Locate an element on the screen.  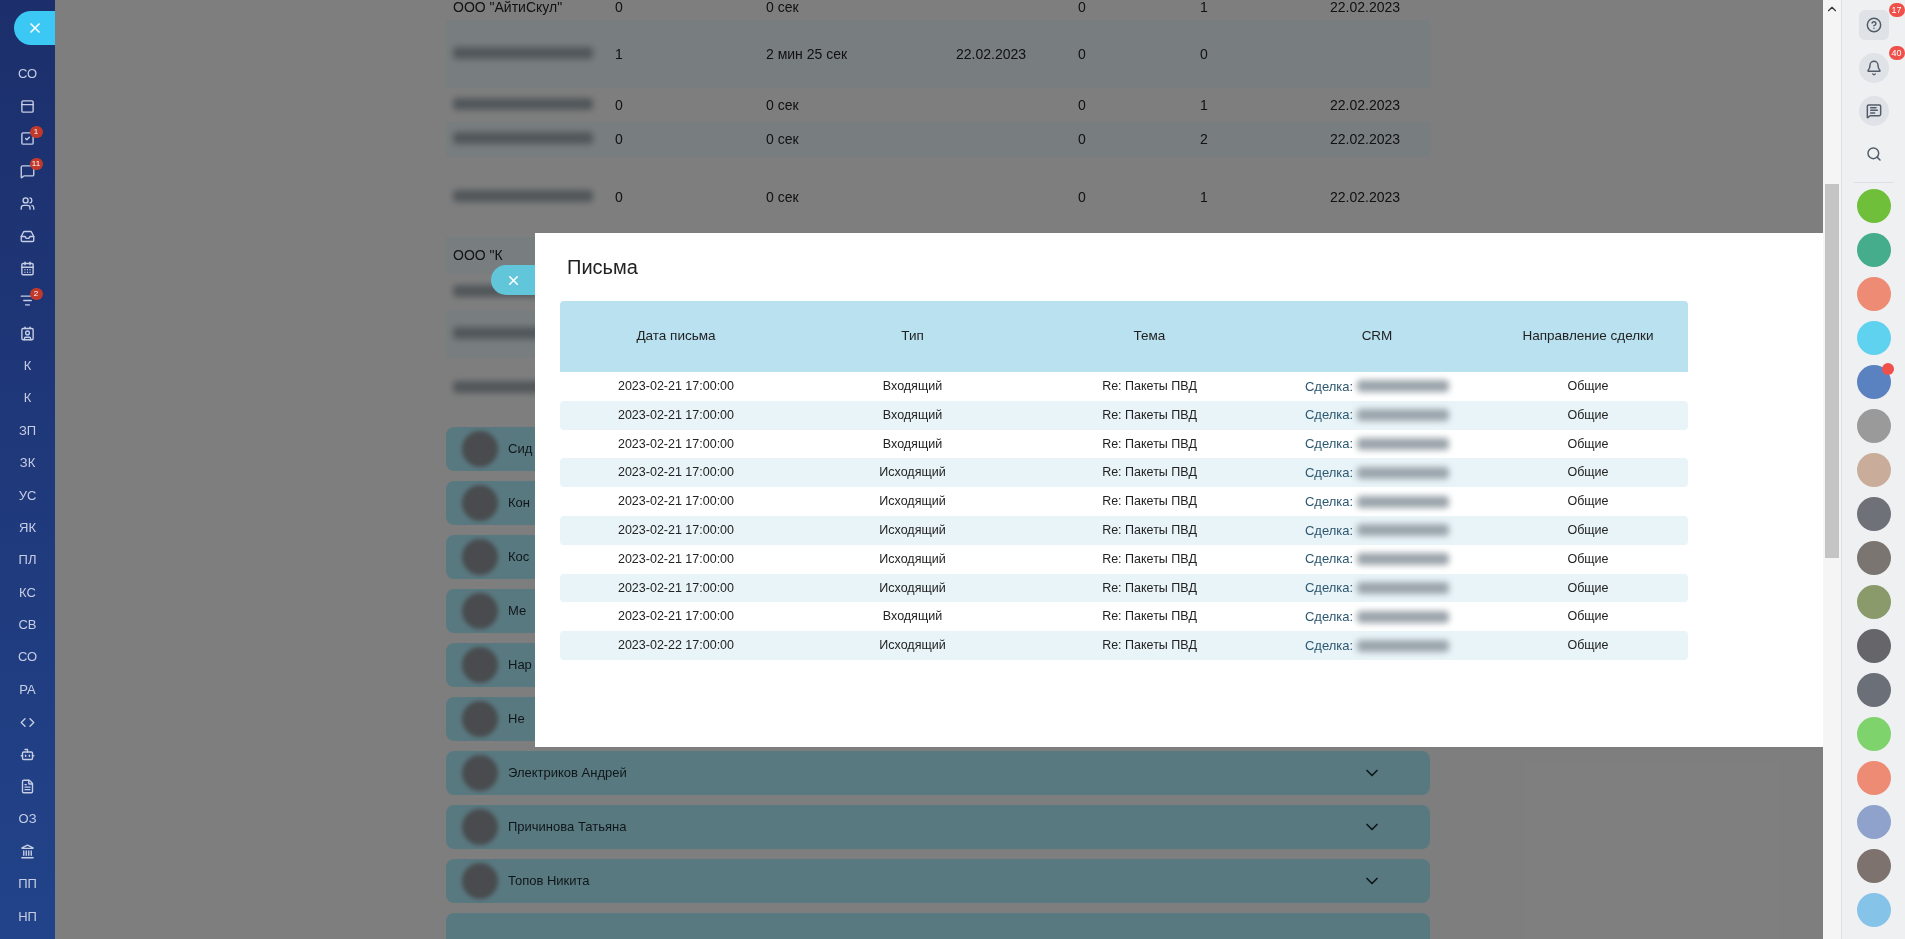
sidebar-item: ПЛ is located at coordinates (27, 560).